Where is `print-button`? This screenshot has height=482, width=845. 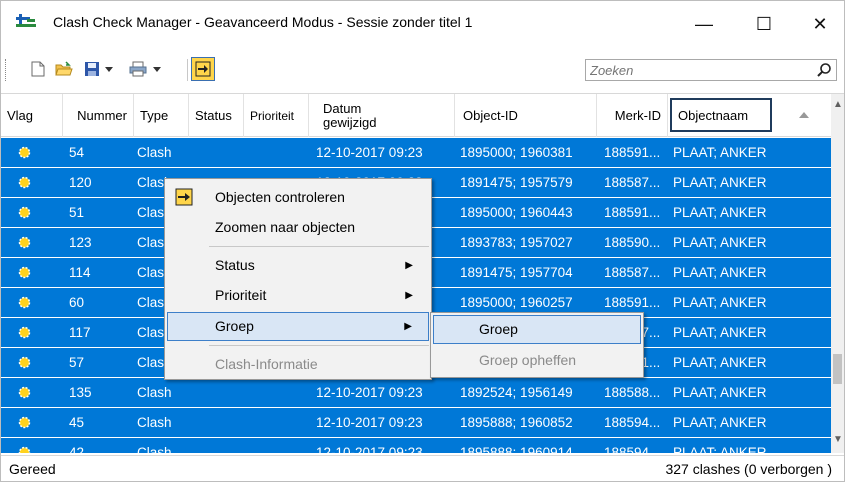 print-button is located at coordinates (138, 69).